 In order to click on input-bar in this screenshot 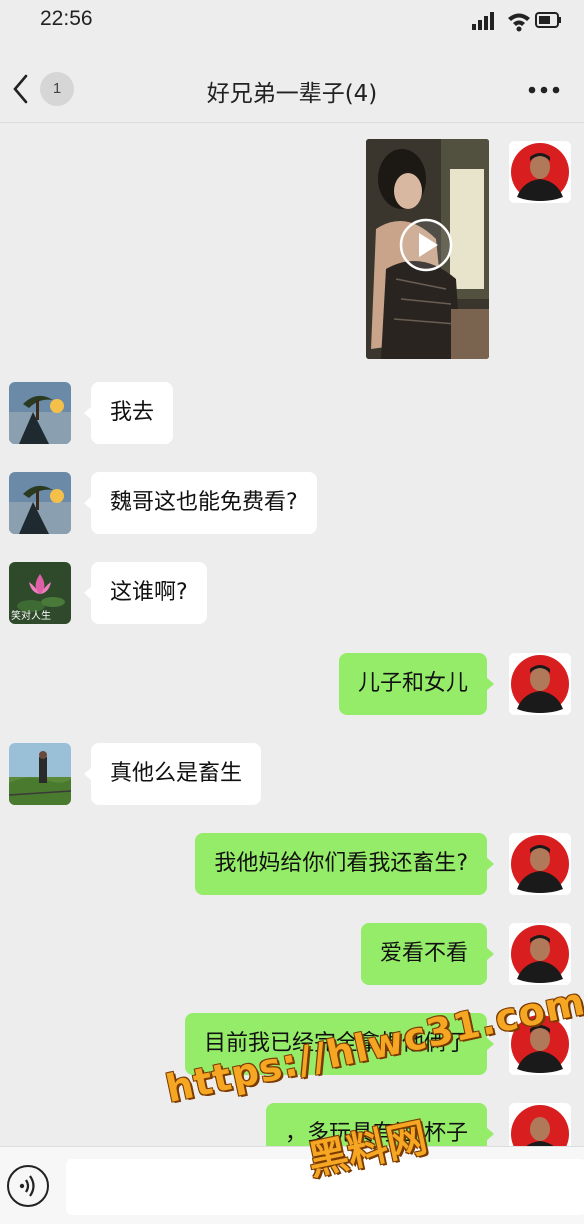, I will do `click(292, 1185)`.